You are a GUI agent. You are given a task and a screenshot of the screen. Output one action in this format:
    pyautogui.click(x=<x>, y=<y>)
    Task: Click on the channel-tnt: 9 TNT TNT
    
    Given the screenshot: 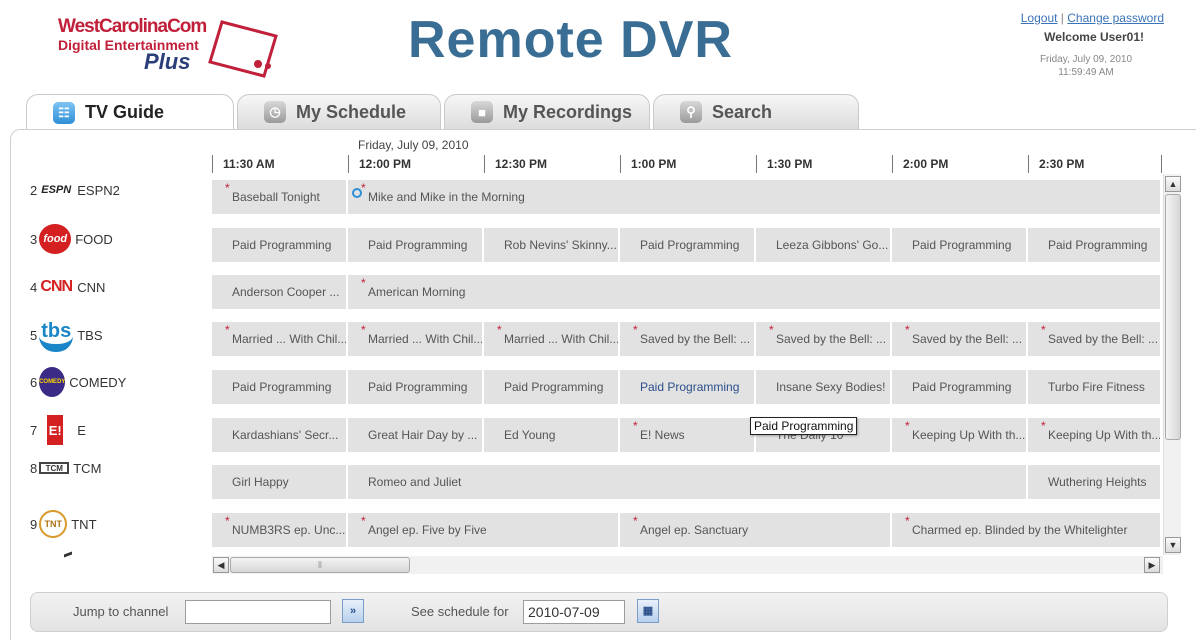 What is the action you would take?
    pyautogui.click(x=117, y=524)
    